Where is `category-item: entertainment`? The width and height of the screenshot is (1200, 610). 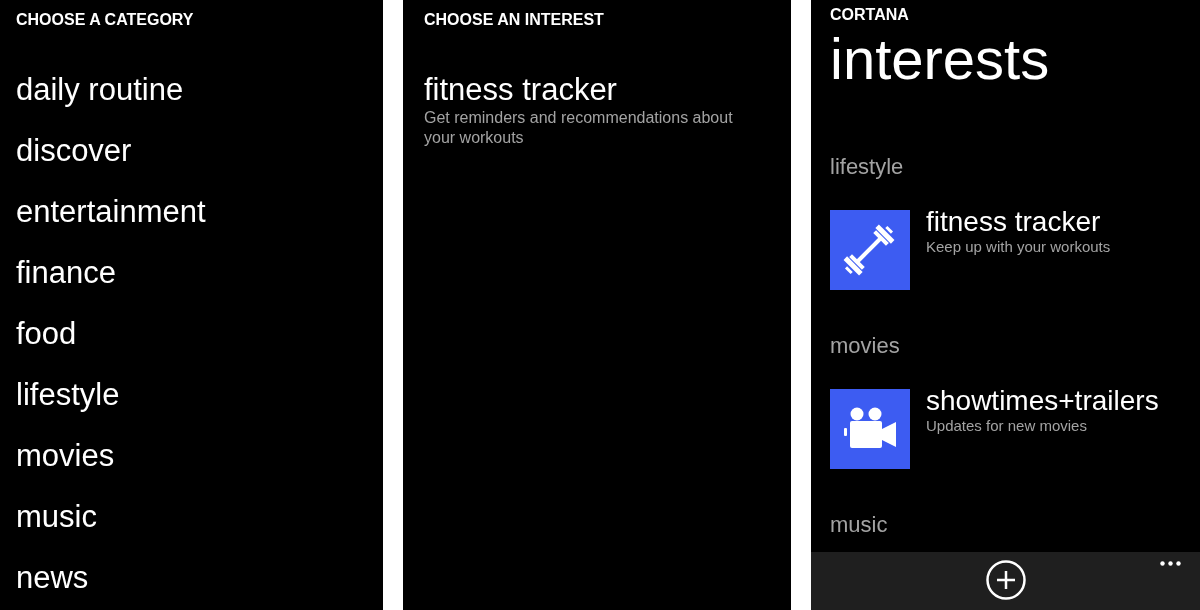 category-item: entertainment is located at coordinates (111, 211).